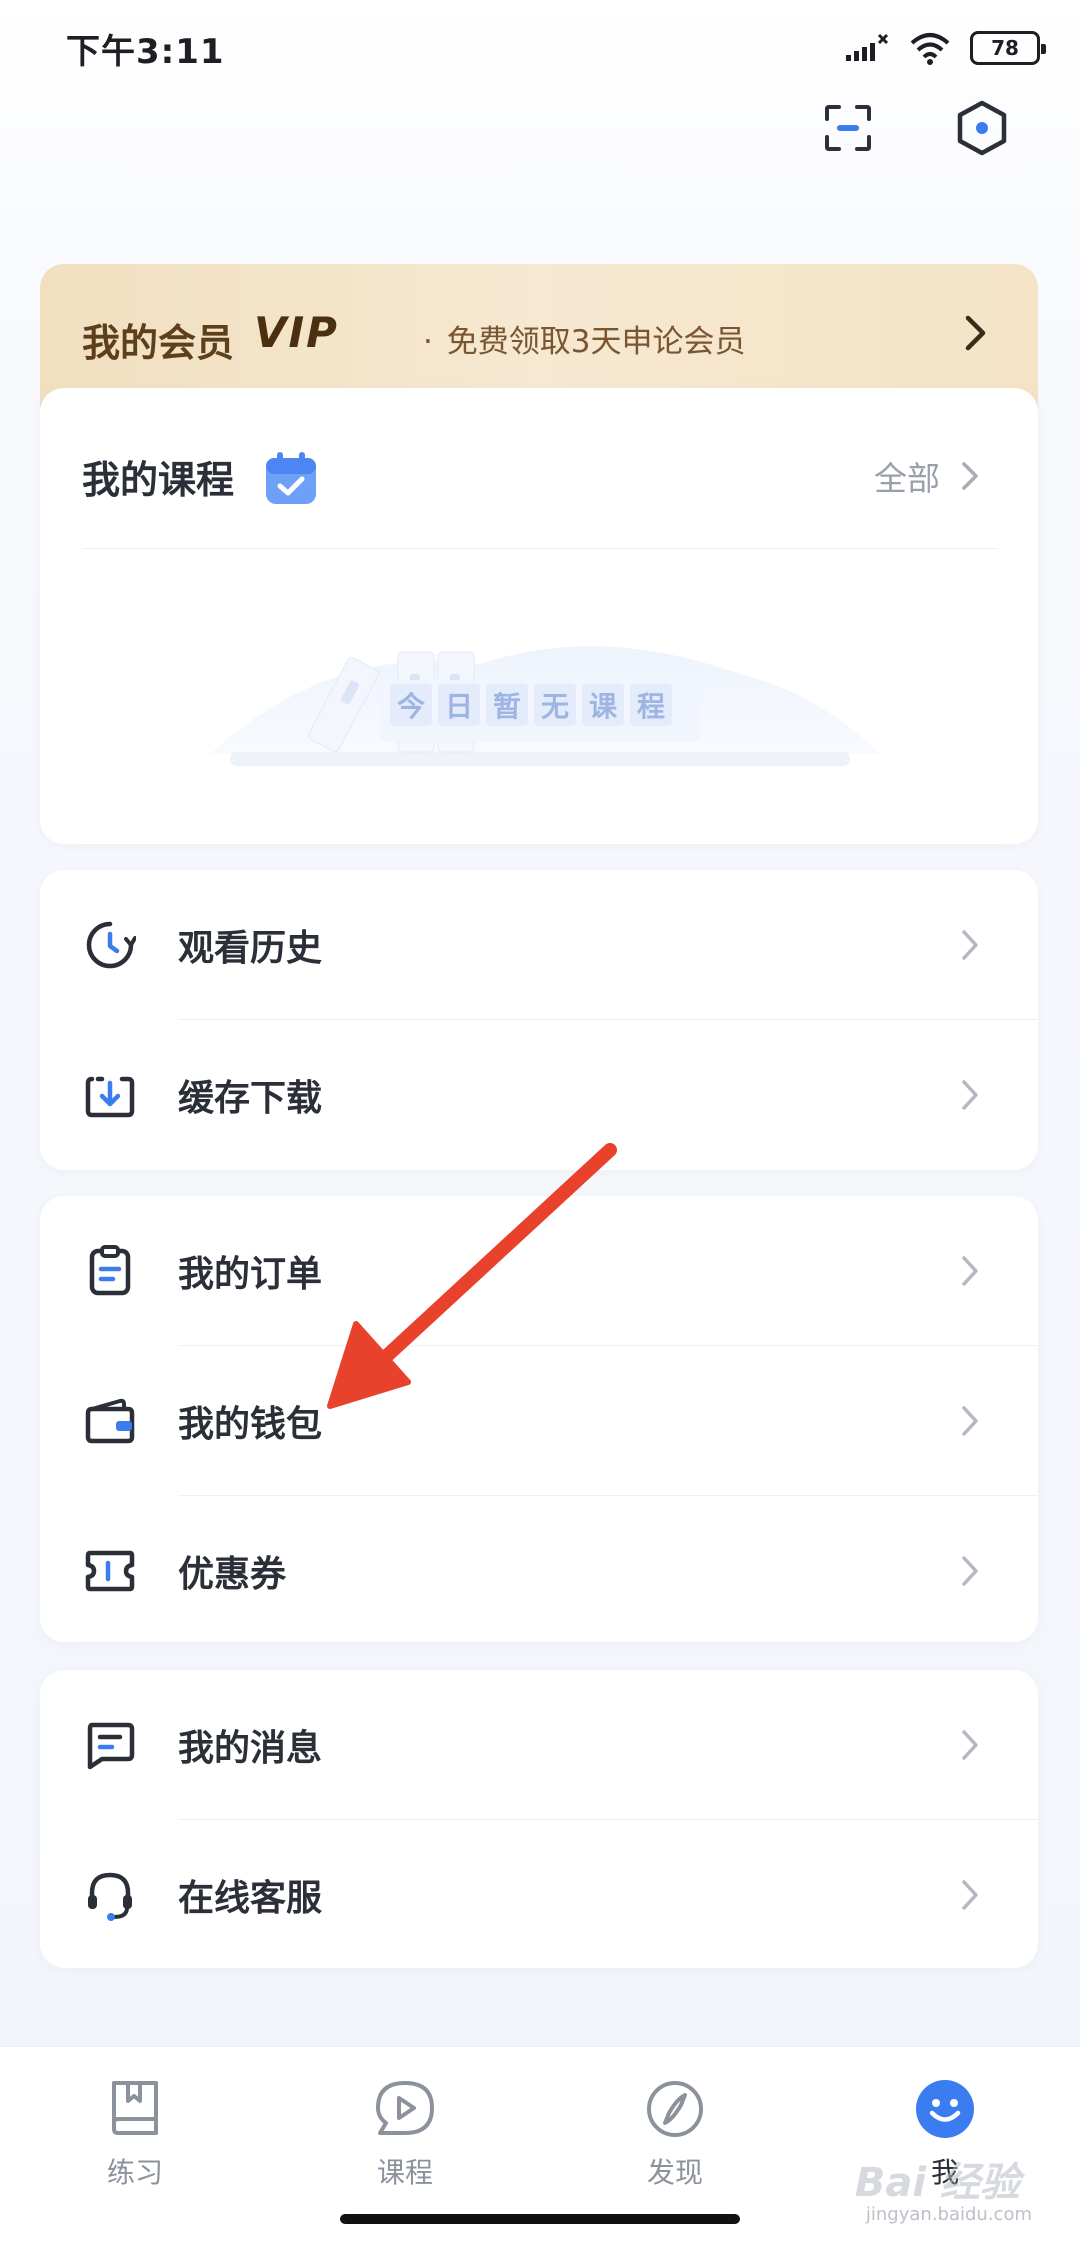 The height and width of the screenshot is (2248, 1080). What do you see at coordinates (930, 49) in the screenshot?
I see `wifi-icon` at bounding box center [930, 49].